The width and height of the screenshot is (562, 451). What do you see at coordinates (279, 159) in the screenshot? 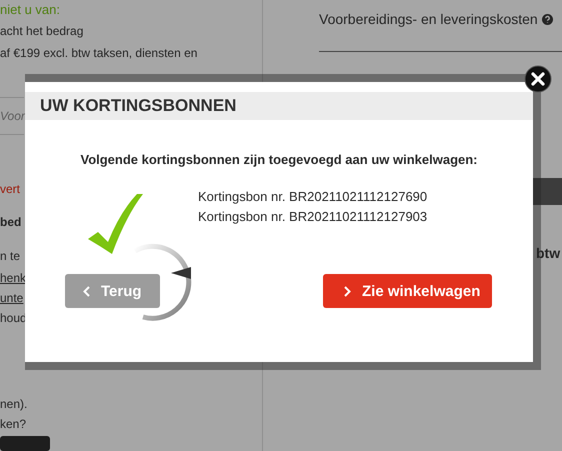
I see `message-text: Volgende kortingsbonnen zijn toegevoegd aan uw winkelwagen:` at bounding box center [279, 159].